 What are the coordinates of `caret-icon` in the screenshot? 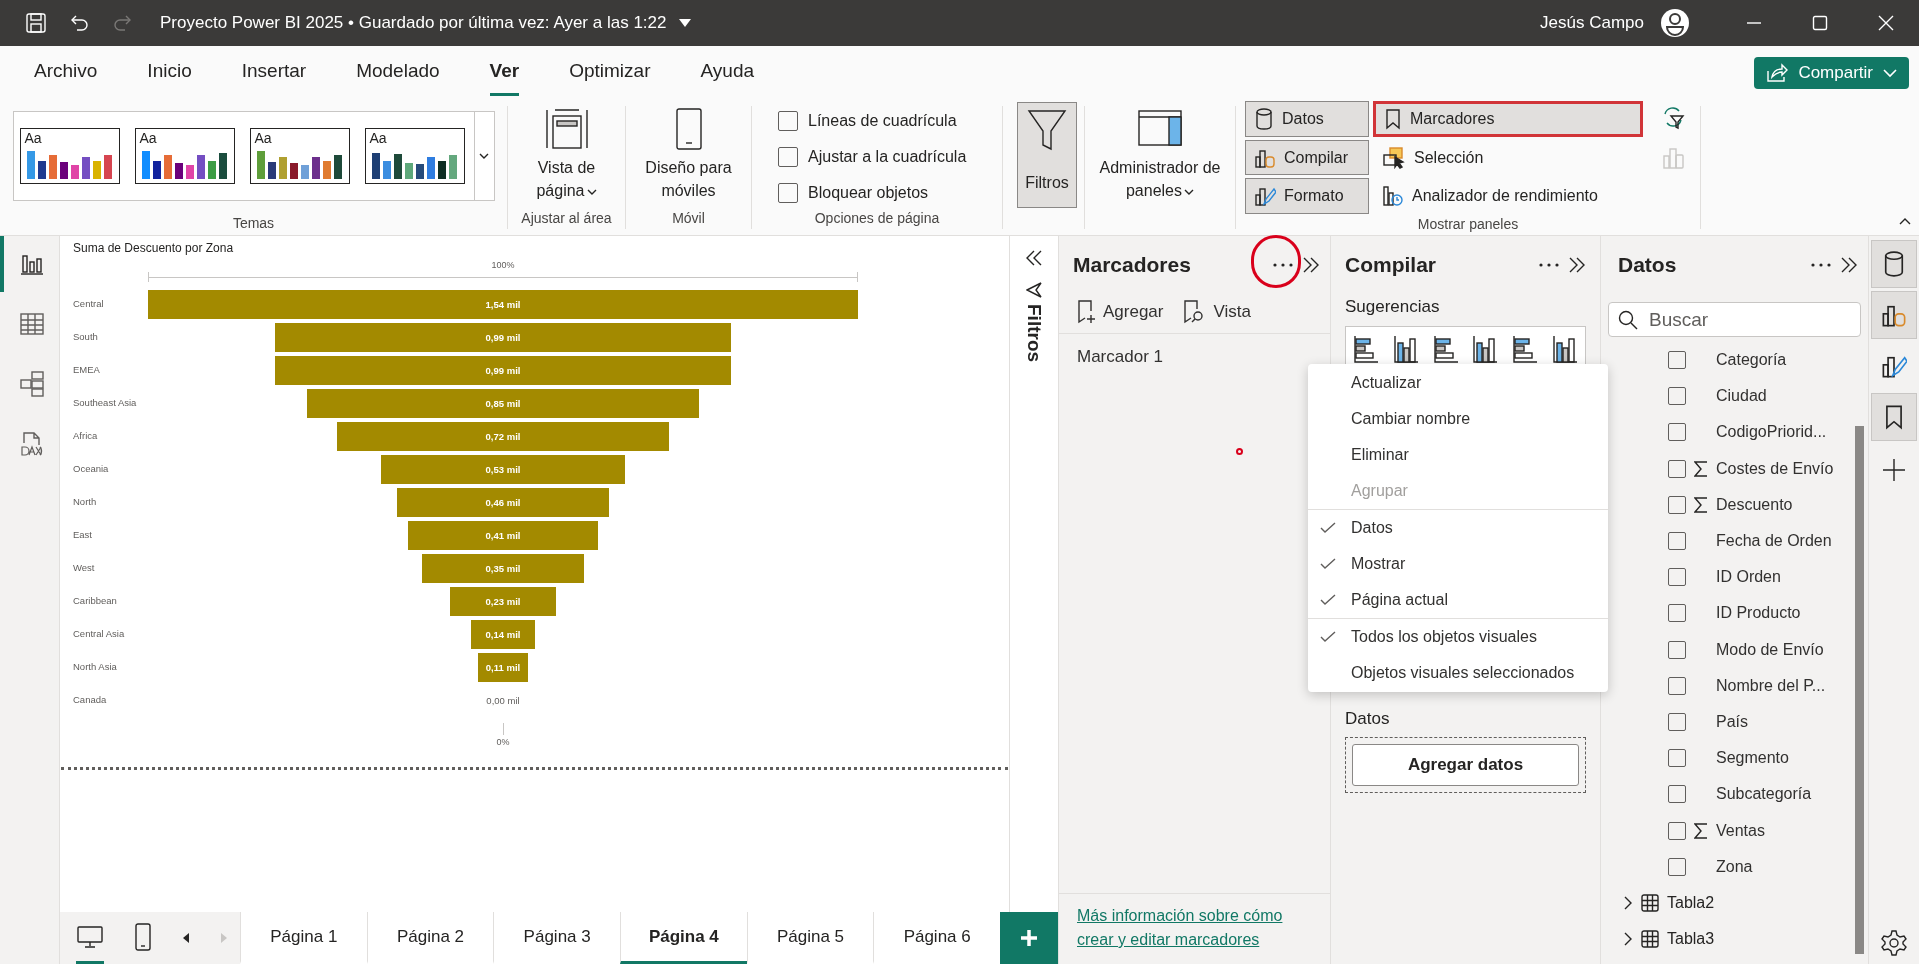 It's located at (685, 23).